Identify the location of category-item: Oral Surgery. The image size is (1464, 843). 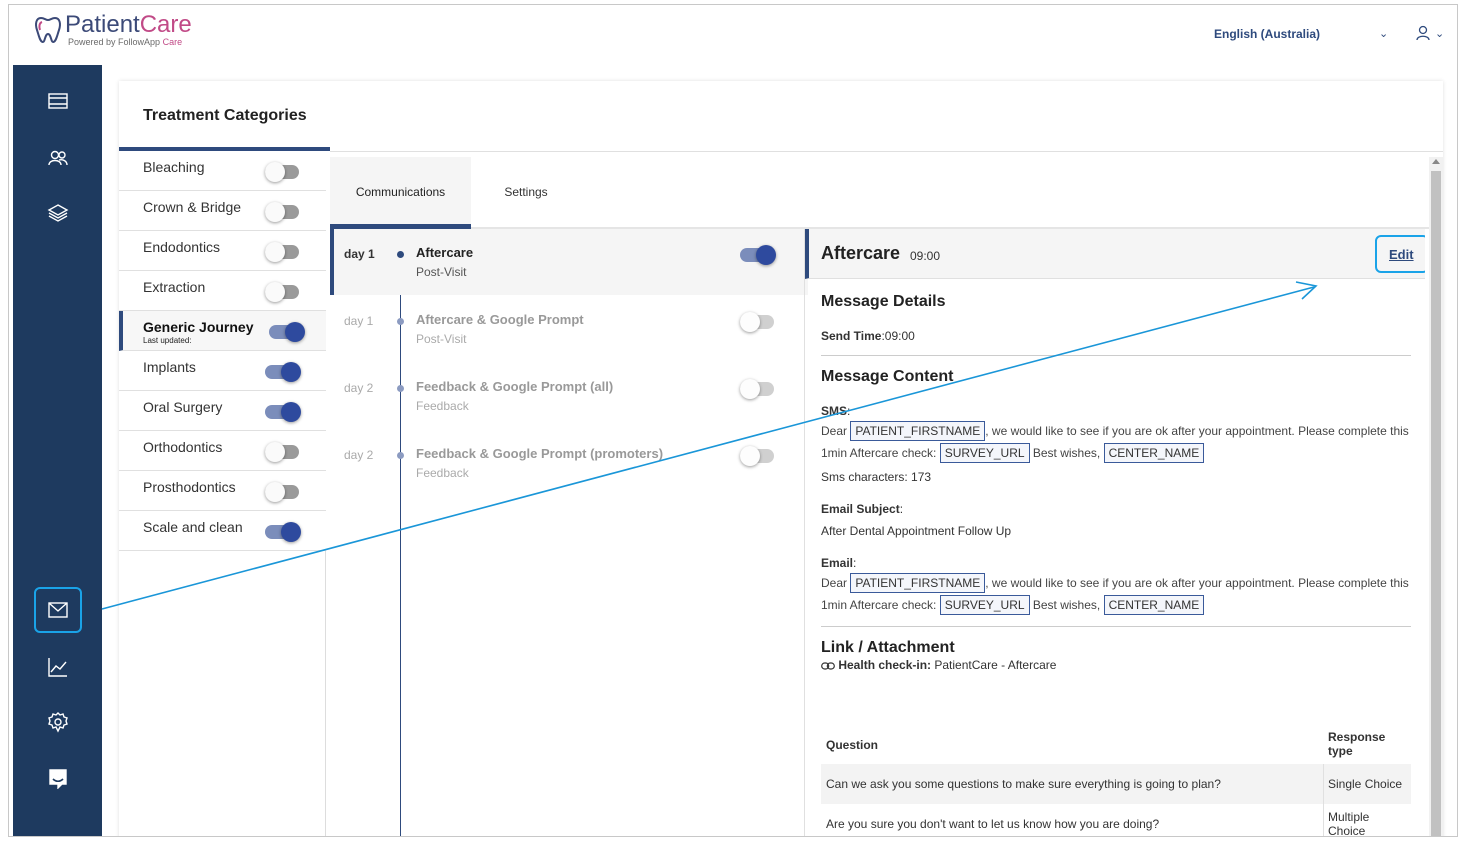
(222, 411).